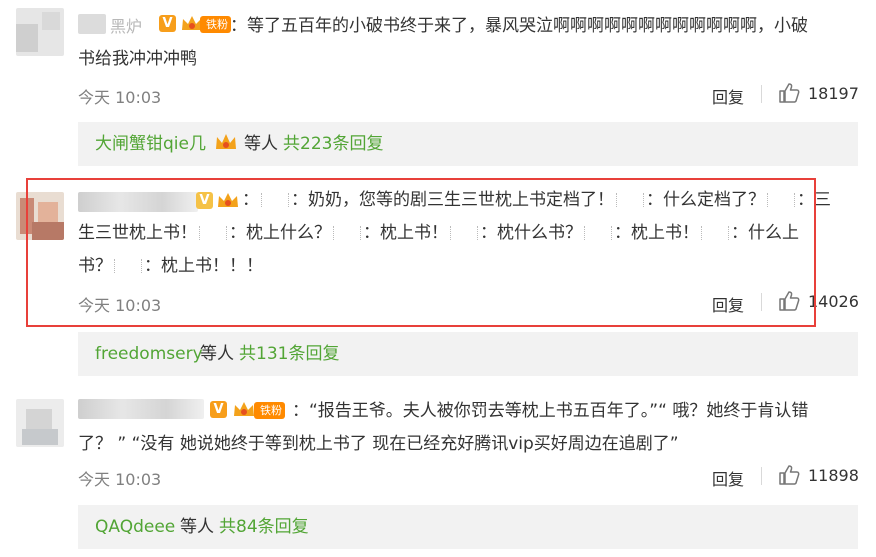  I want to click on sub-replies-bar: 大闸蟹钳qie几 等人 共223条回复, so click(468, 144).